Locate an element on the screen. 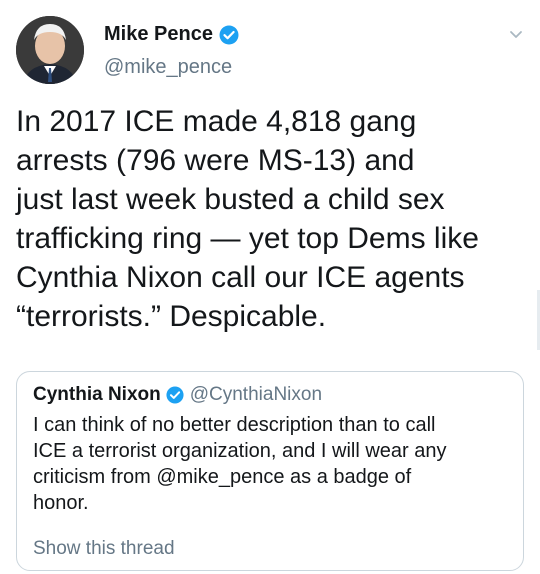  avatar is located at coordinates (50, 50).